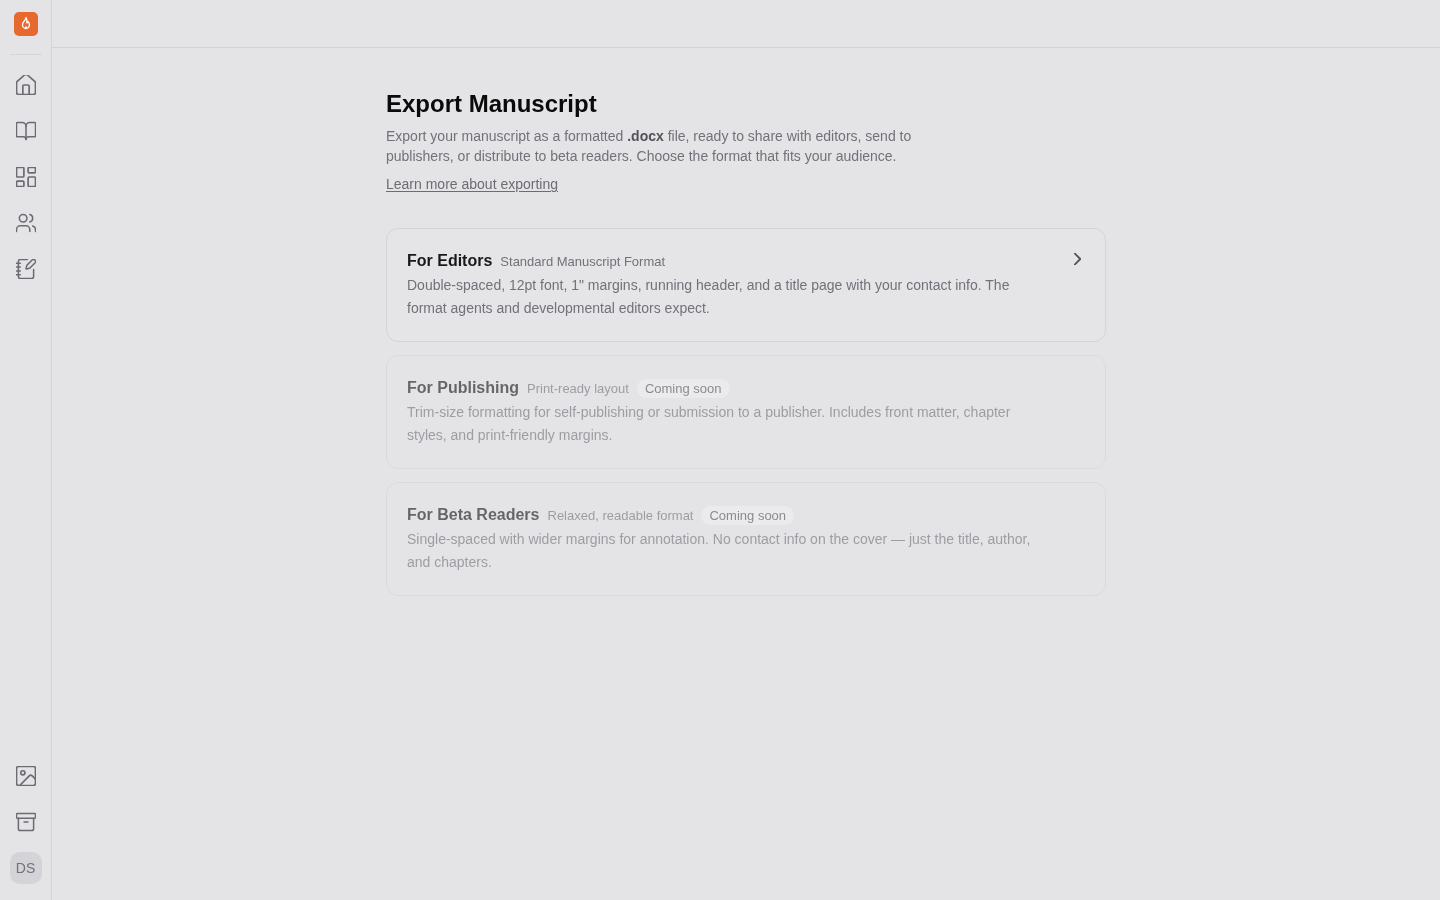  Describe the element at coordinates (463, 388) in the screenshot. I see `option-title: For Publishing` at that location.